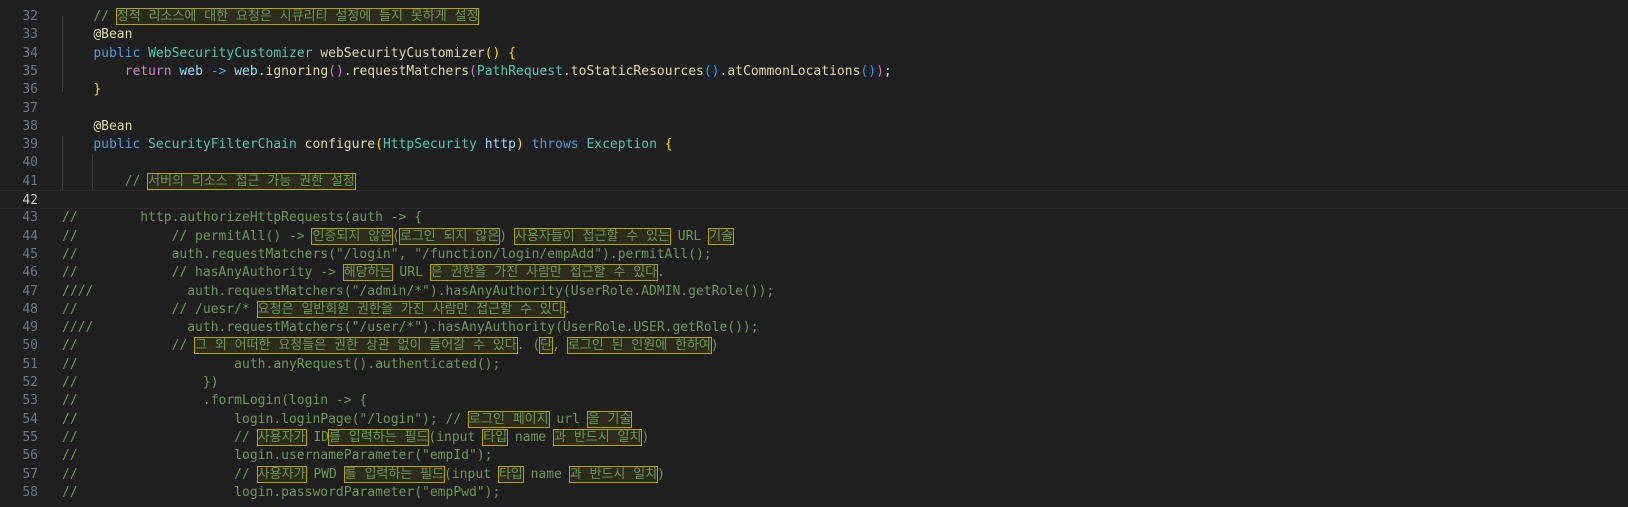 This screenshot has width=1628, height=507. What do you see at coordinates (473, 71) in the screenshot?
I see `code-token: (` at bounding box center [473, 71].